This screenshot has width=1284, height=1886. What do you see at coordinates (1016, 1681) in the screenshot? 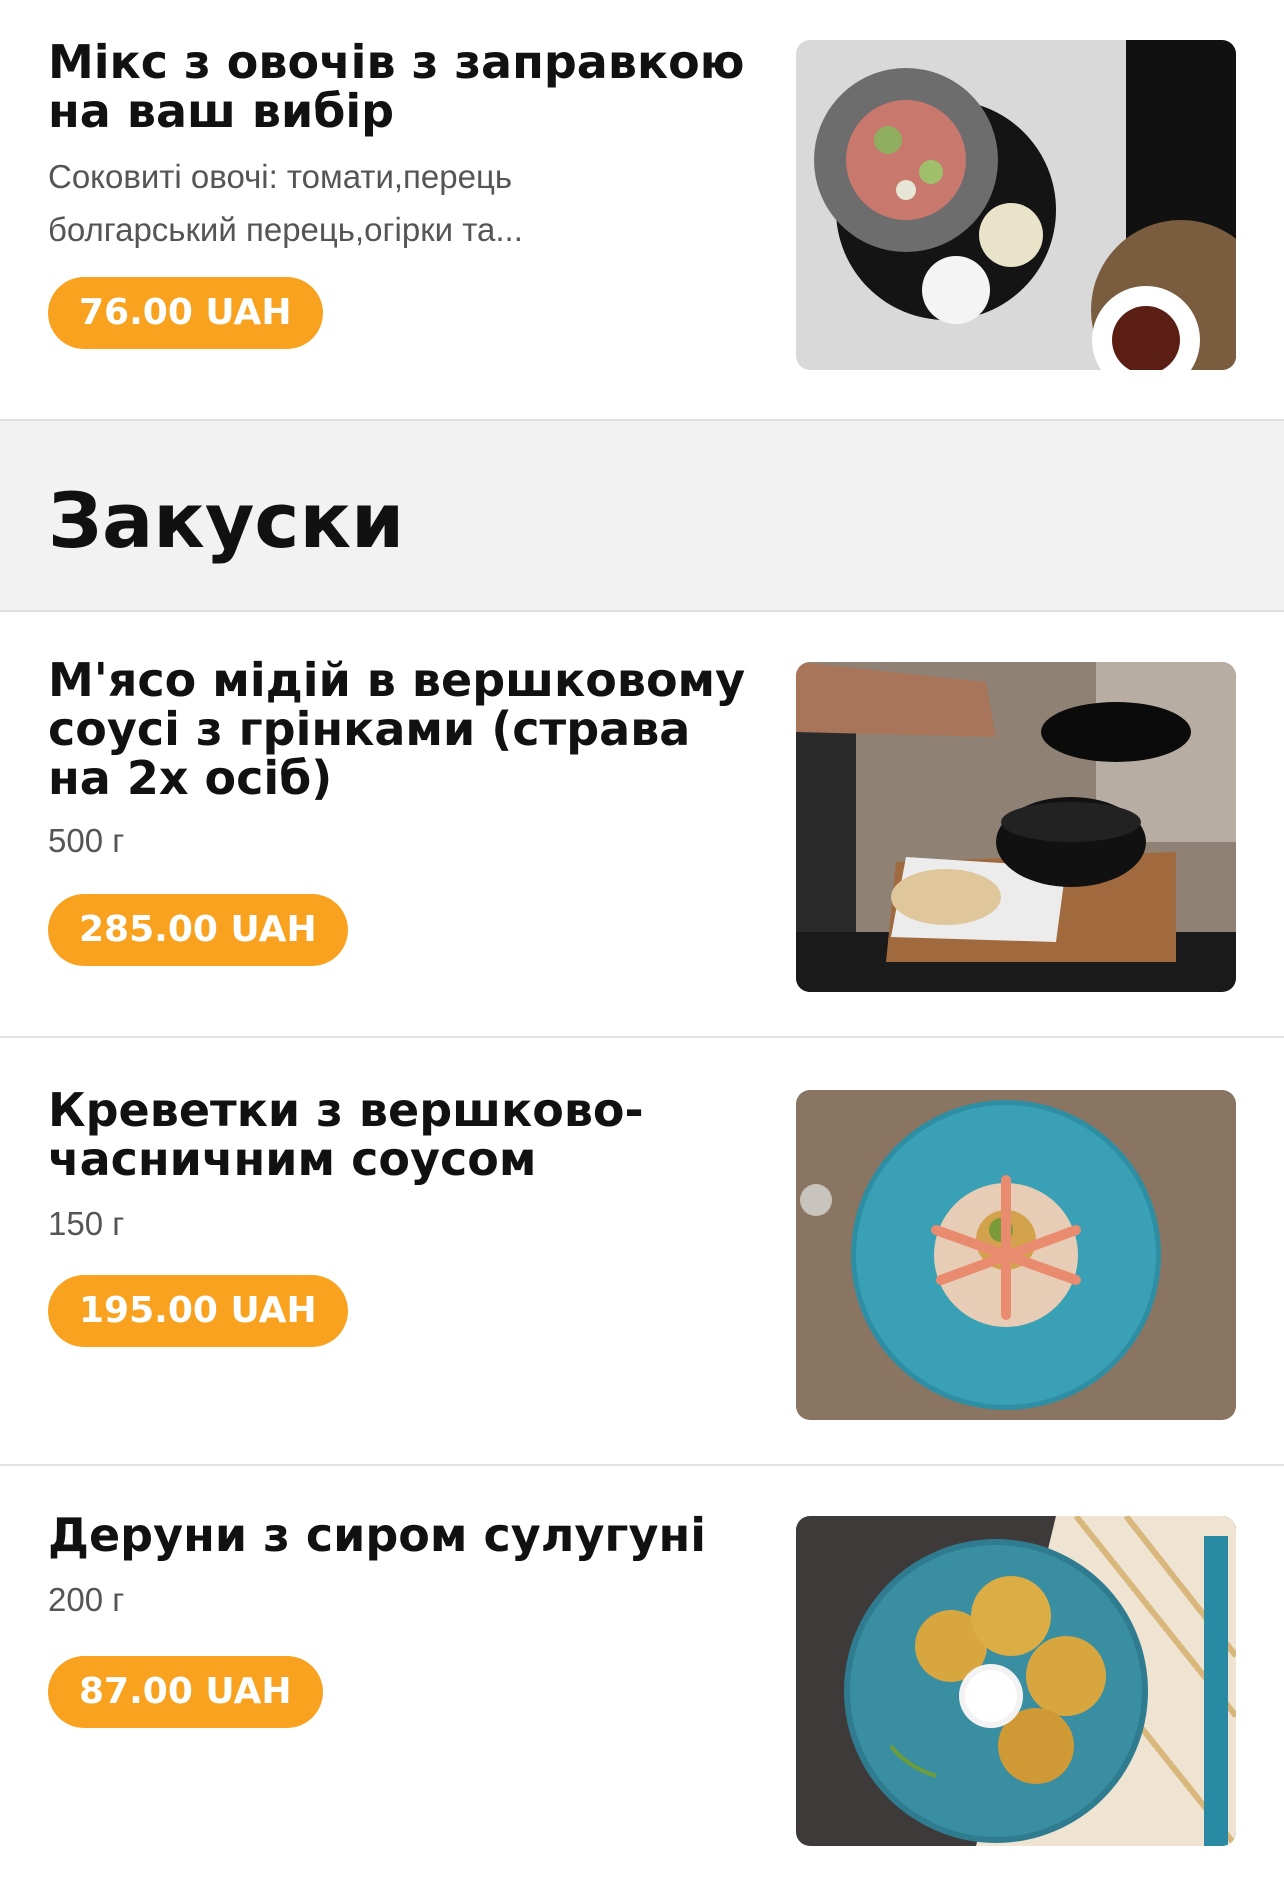
I see `potato-pancakes-photo` at bounding box center [1016, 1681].